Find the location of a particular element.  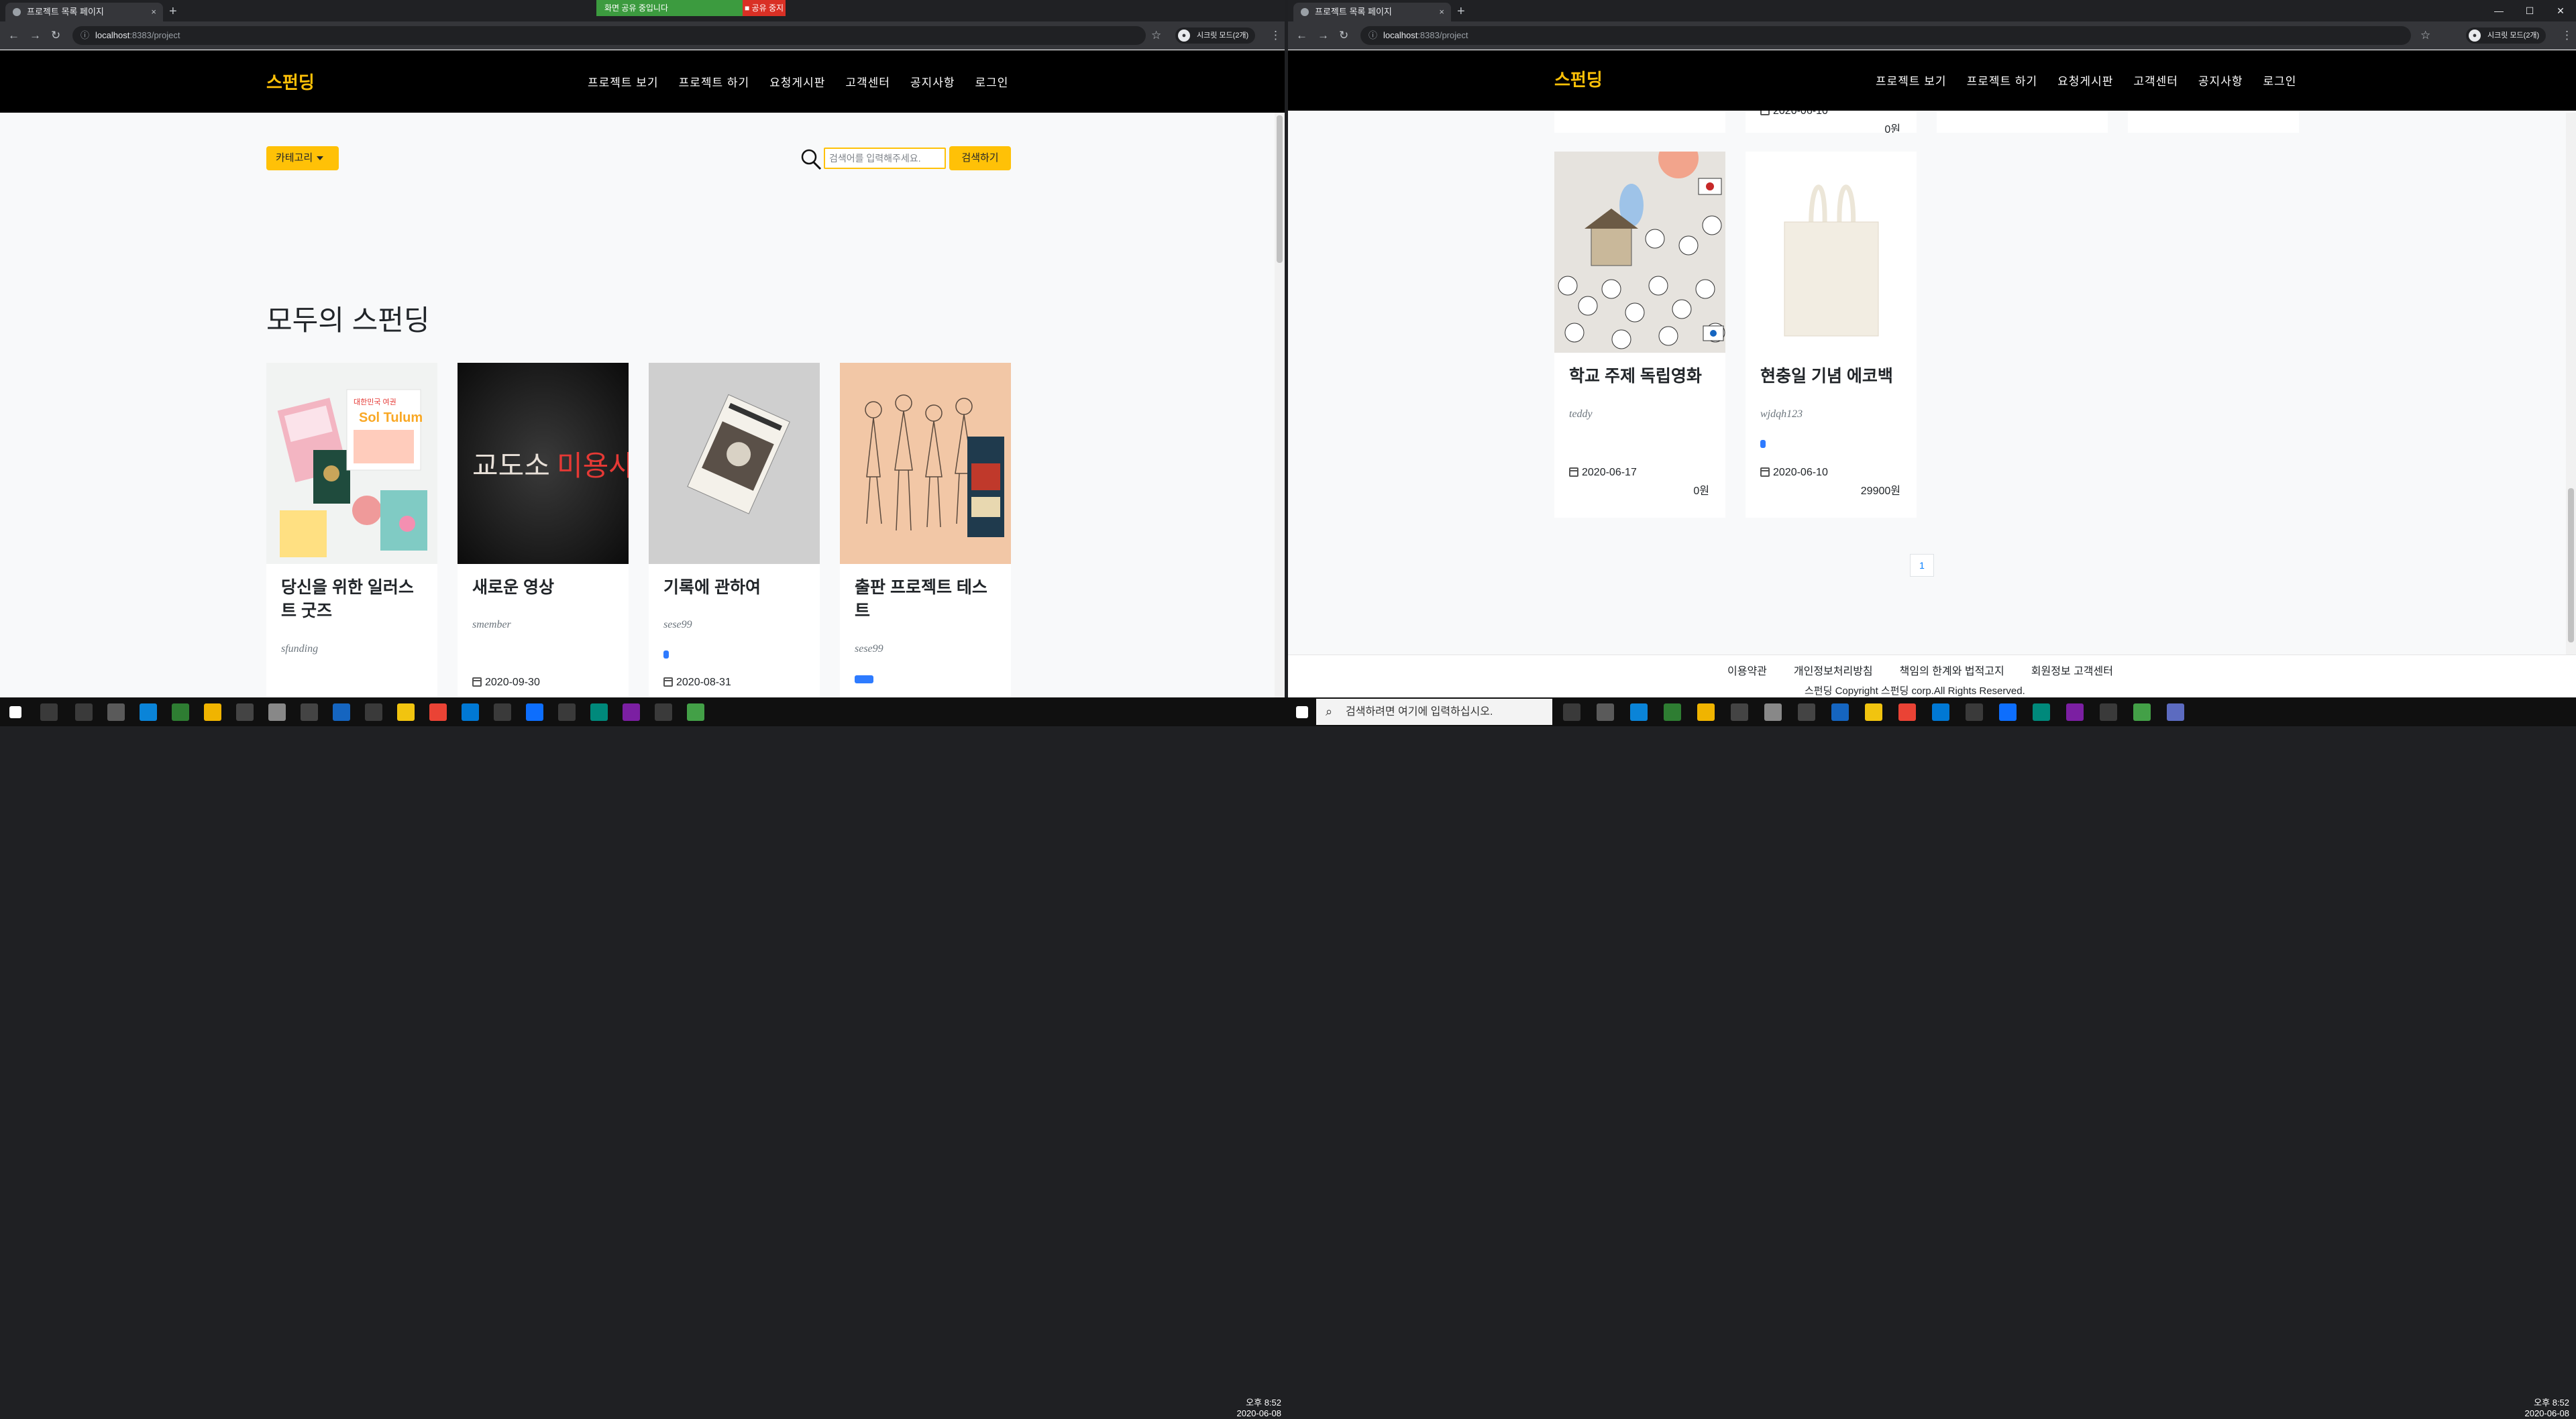

project-thumbnail: 대한민국 여권 Sol Tulum is located at coordinates (351, 464).